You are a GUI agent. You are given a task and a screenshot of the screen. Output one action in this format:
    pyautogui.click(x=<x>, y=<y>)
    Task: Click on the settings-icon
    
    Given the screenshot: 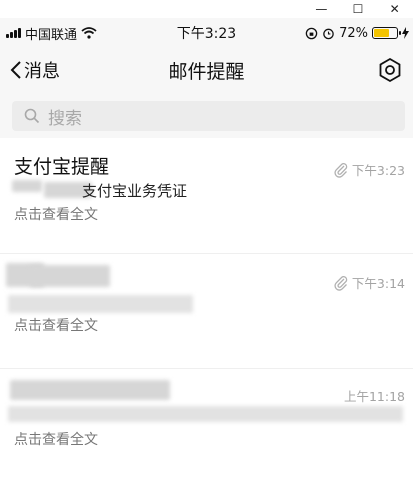 What is the action you would take?
    pyautogui.click(x=390, y=70)
    